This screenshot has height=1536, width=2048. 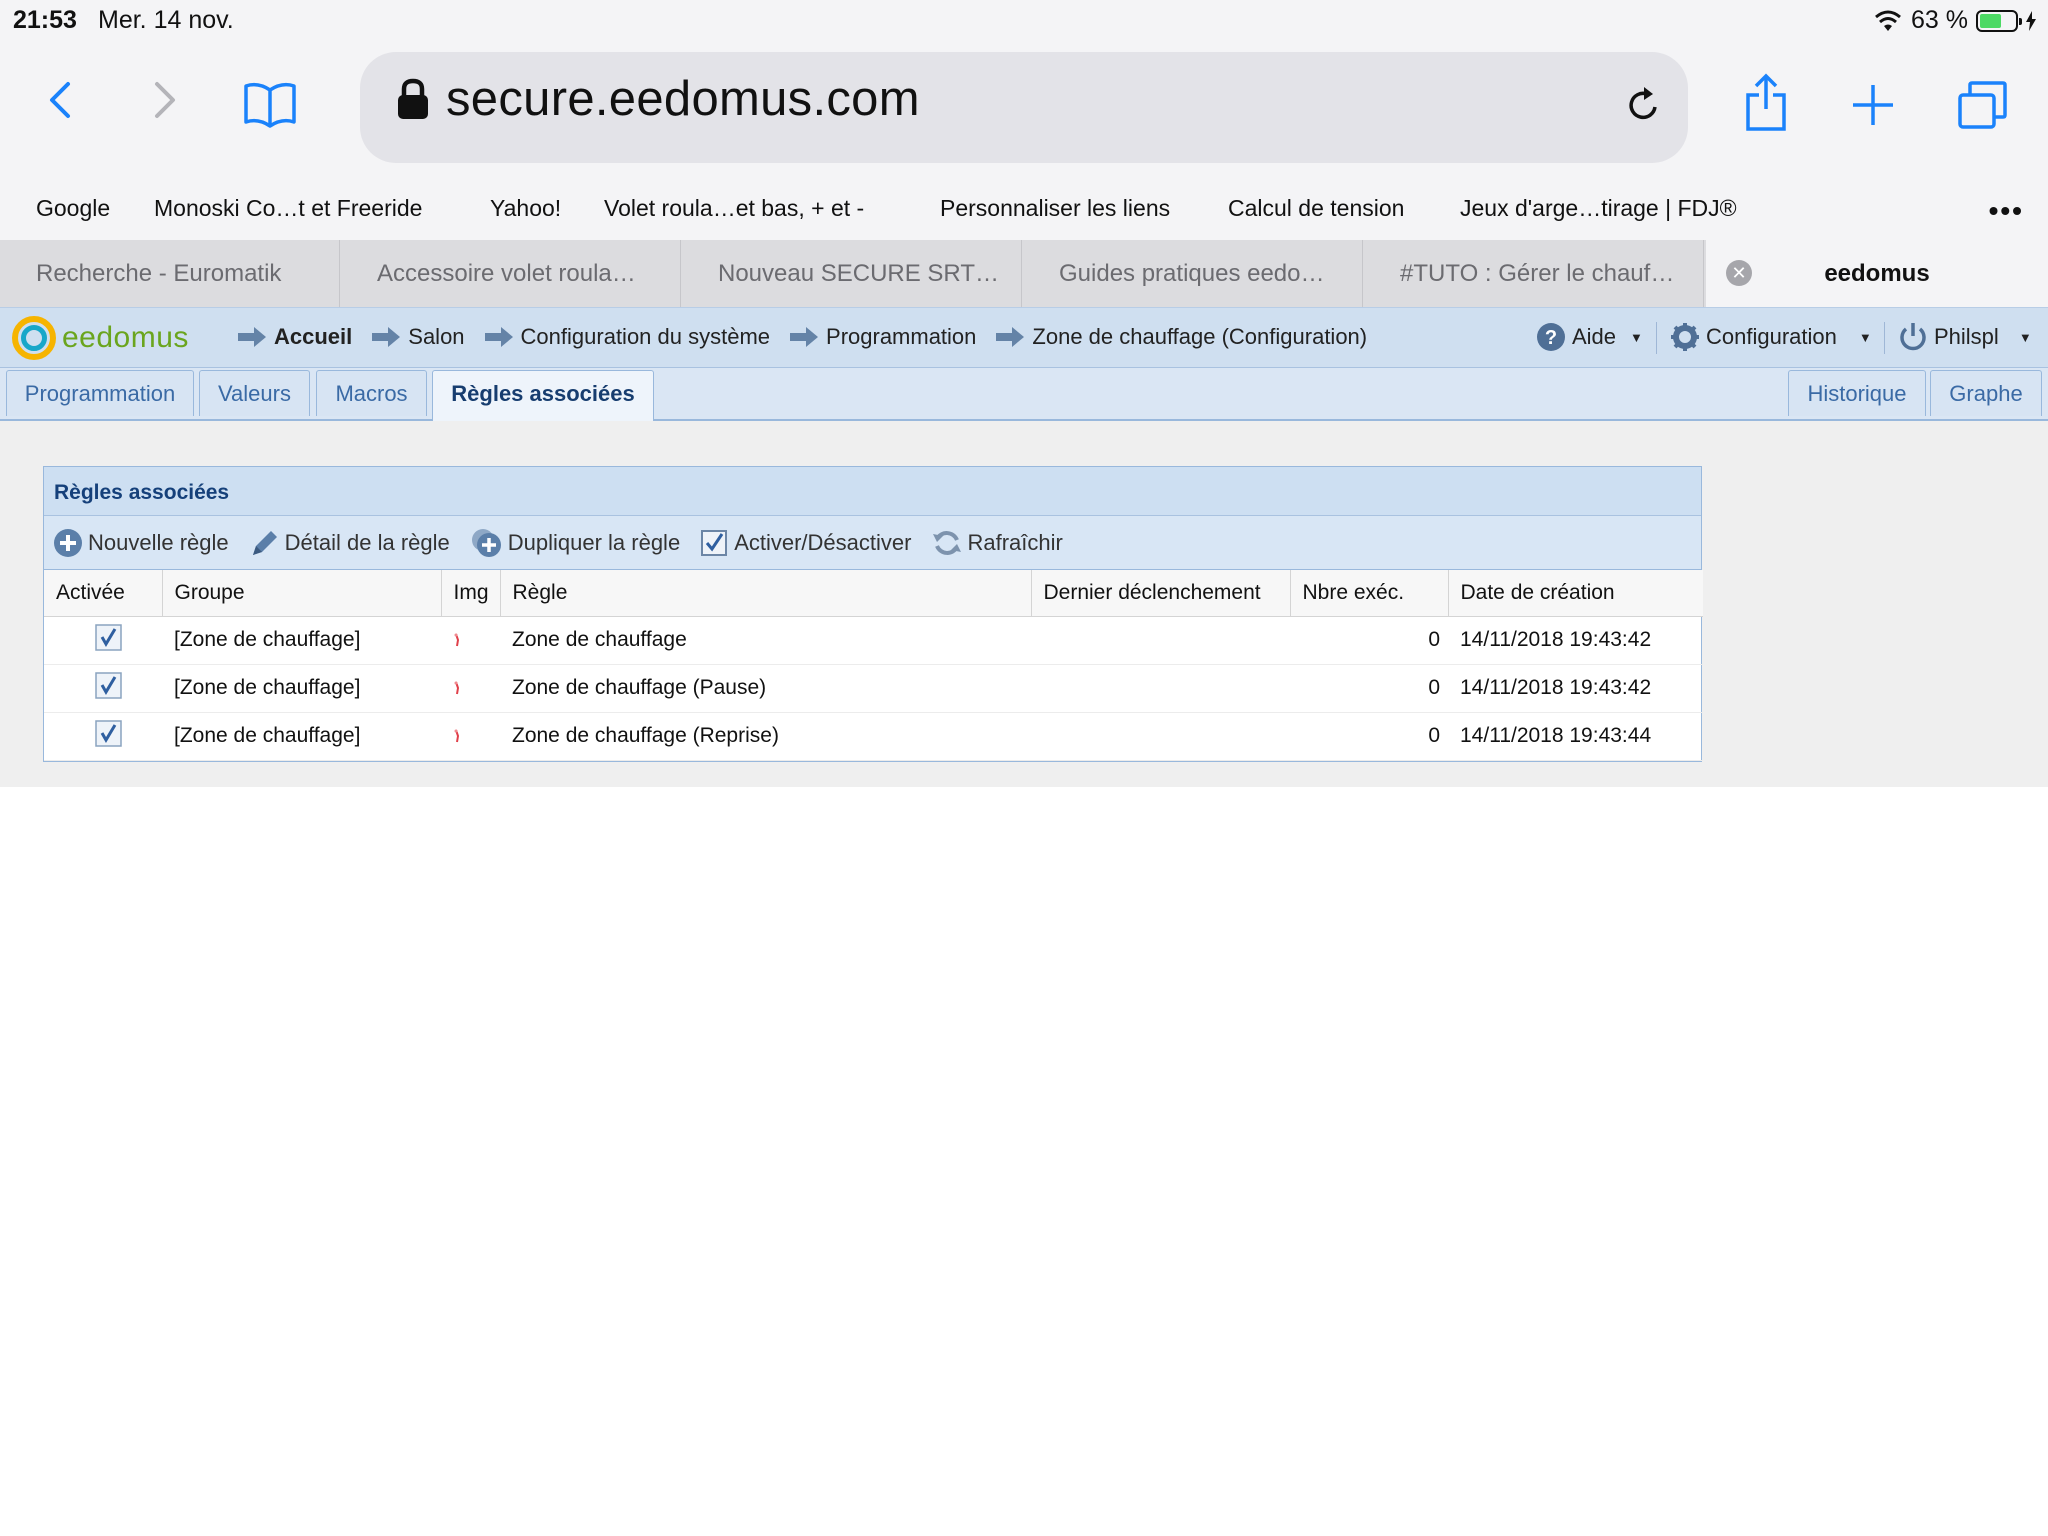 What do you see at coordinates (413, 98) in the screenshot?
I see `lock-icon` at bounding box center [413, 98].